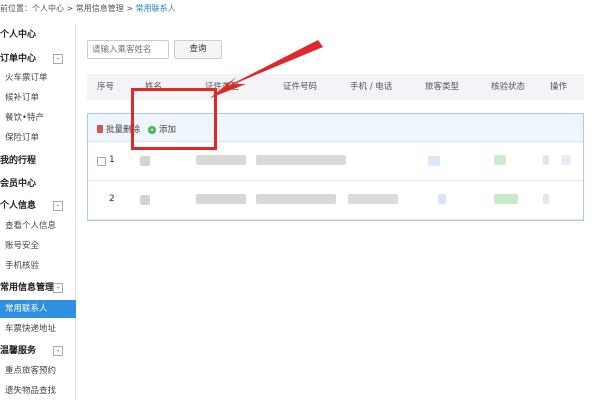 This screenshot has height=400, width=600. What do you see at coordinates (38, 161) in the screenshot?
I see `sidebar-group-my-trips: 我的行程` at bounding box center [38, 161].